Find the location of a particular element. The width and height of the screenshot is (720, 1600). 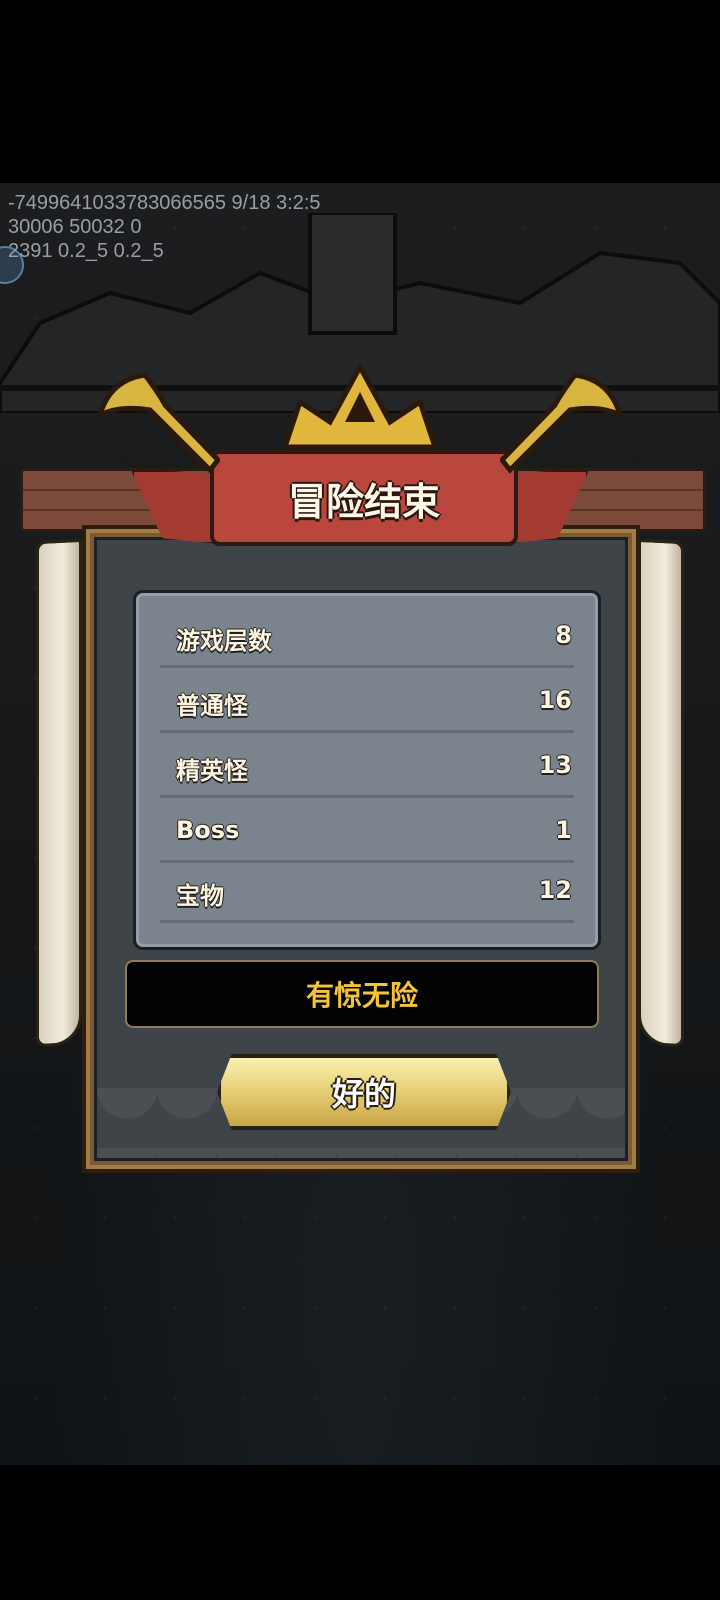

stat-value: 1 is located at coordinates (563, 830).